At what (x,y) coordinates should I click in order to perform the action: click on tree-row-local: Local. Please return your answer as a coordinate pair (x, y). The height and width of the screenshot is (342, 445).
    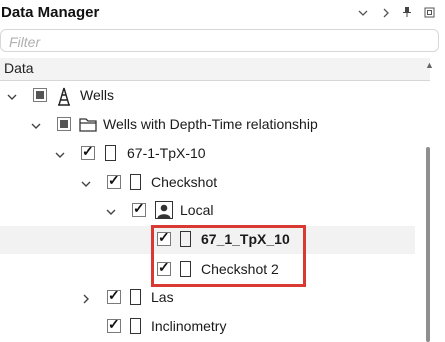
    Looking at the image, I should click on (207, 211).